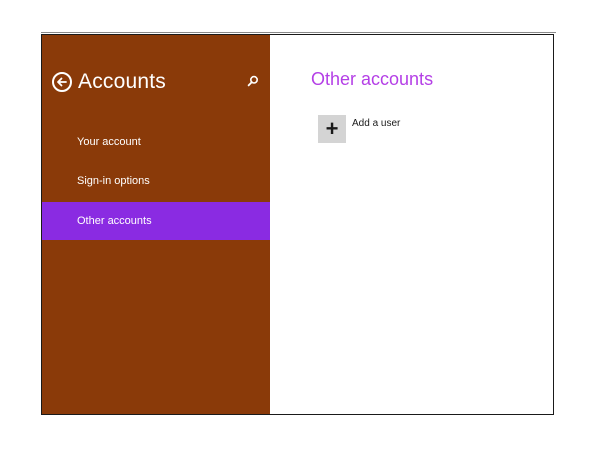  What do you see at coordinates (156, 221) in the screenshot?
I see `sidebar-item-other-accounts: Other accounts` at bounding box center [156, 221].